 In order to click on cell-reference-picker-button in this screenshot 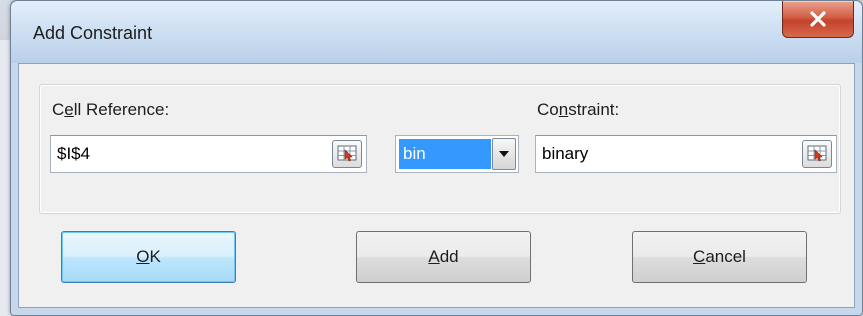, I will do `click(347, 154)`.